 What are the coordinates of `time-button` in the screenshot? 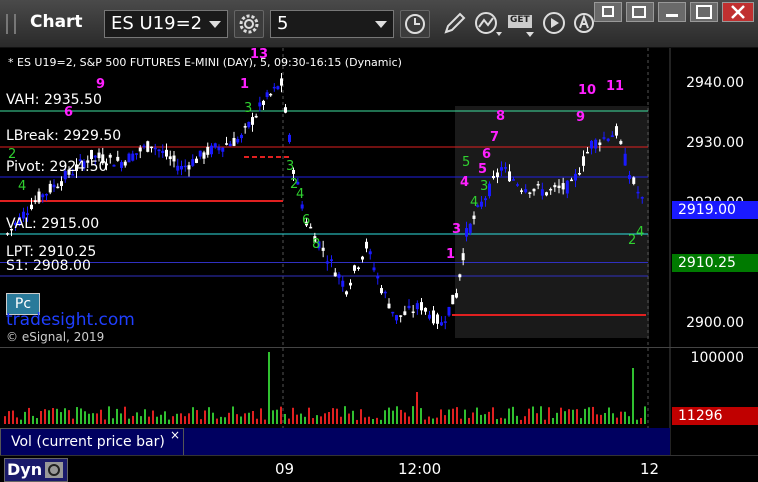 It's located at (415, 24).